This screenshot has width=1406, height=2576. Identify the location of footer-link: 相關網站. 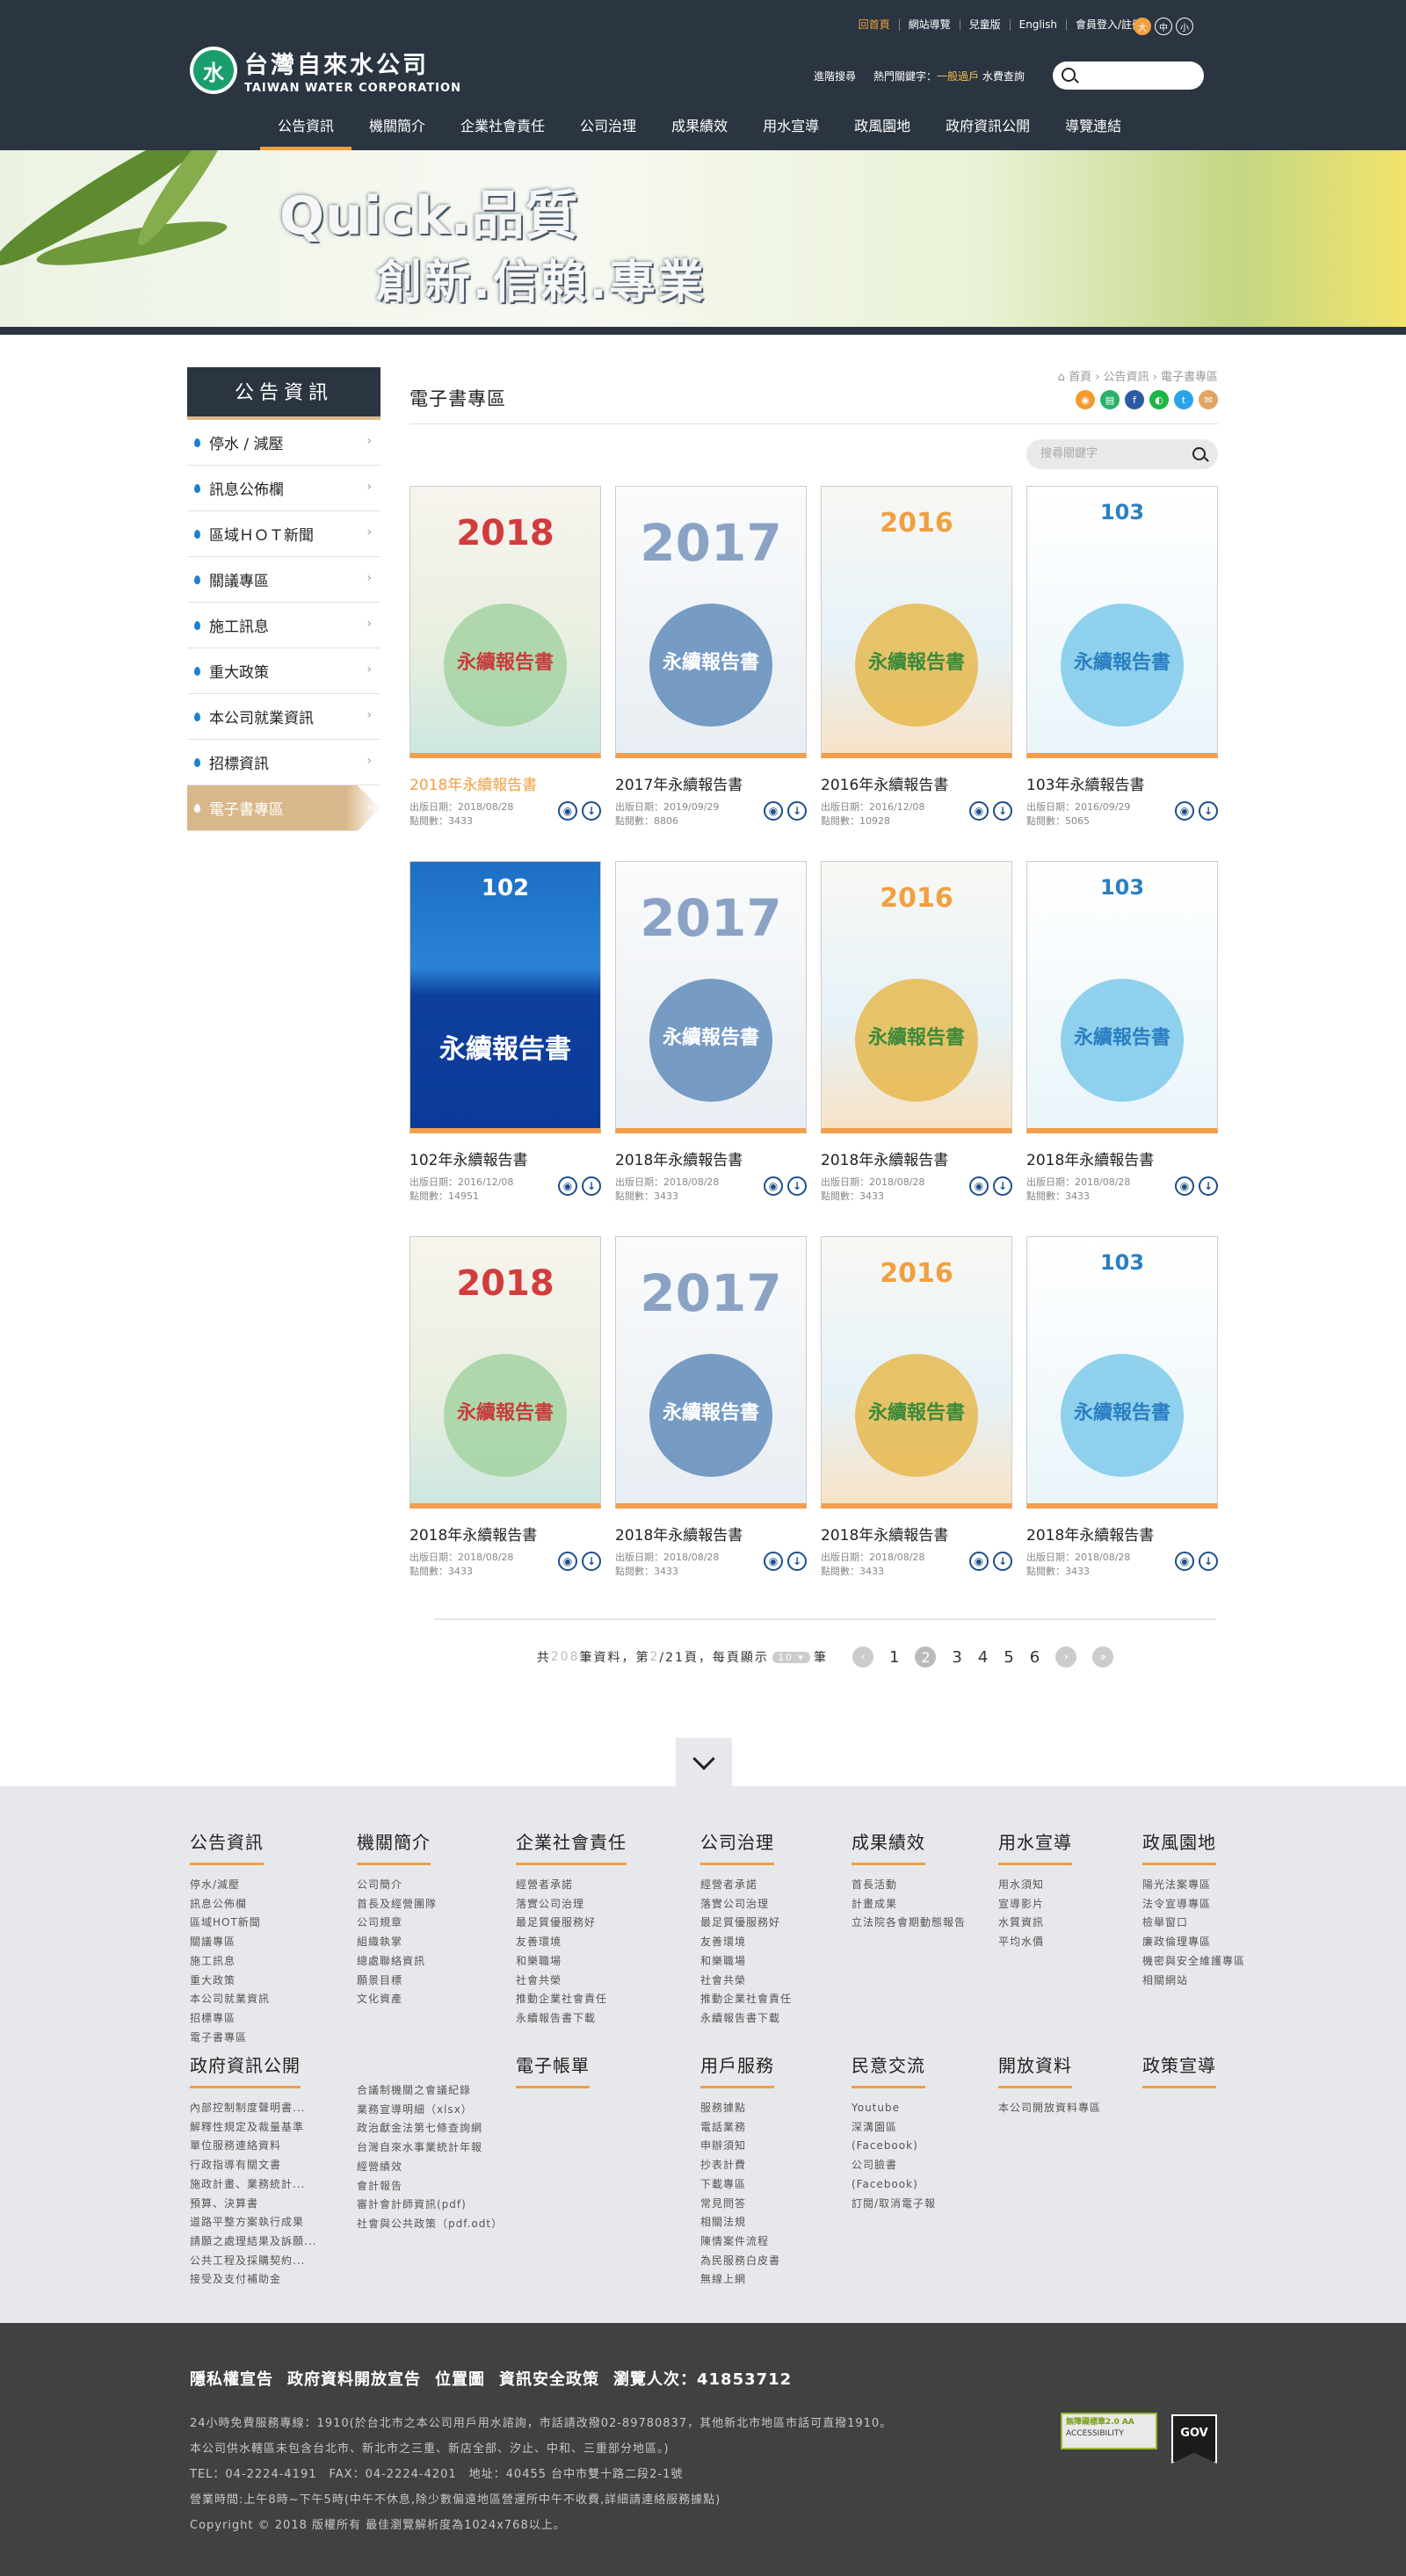
(1194, 1981).